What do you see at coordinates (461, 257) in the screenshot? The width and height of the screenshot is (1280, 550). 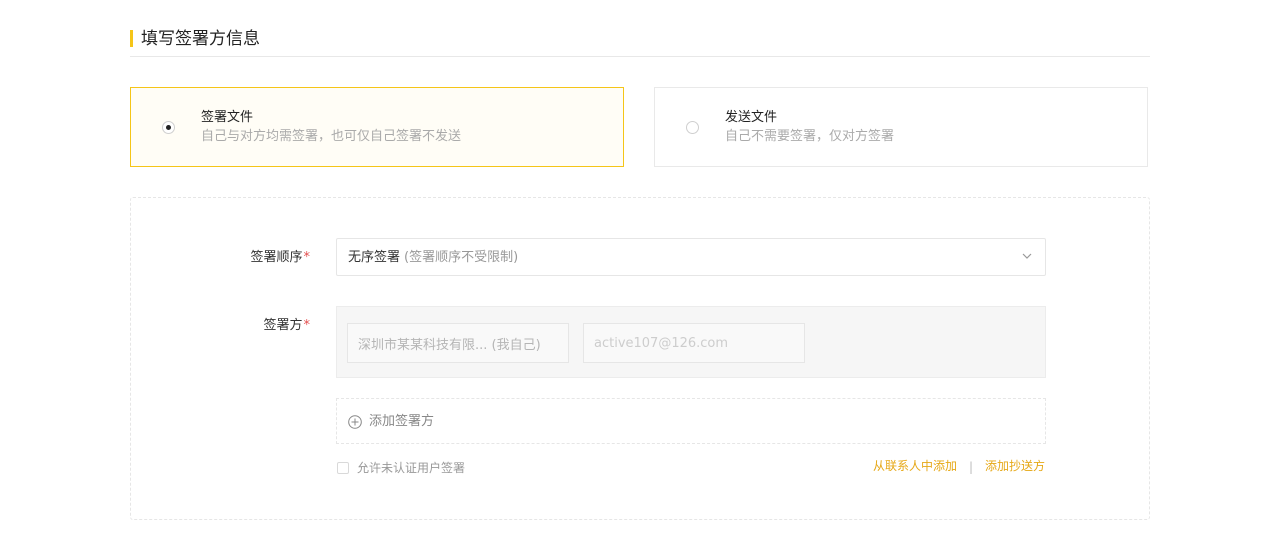 I see `sign-order-hint: (签署顺序不受限制)` at bounding box center [461, 257].